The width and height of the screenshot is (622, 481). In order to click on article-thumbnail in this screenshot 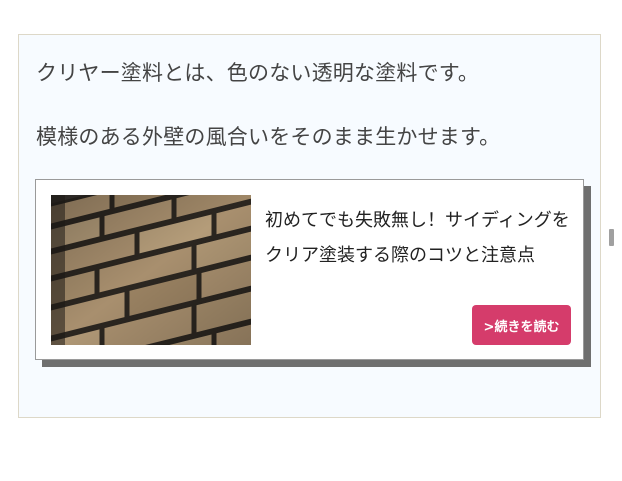, I will do `click(151, 270)`.